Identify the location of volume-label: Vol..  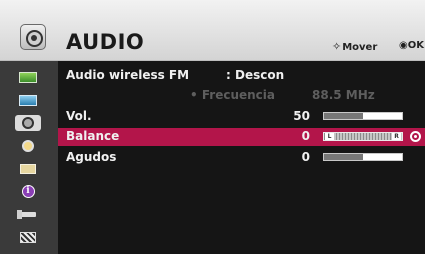
(79, 116).